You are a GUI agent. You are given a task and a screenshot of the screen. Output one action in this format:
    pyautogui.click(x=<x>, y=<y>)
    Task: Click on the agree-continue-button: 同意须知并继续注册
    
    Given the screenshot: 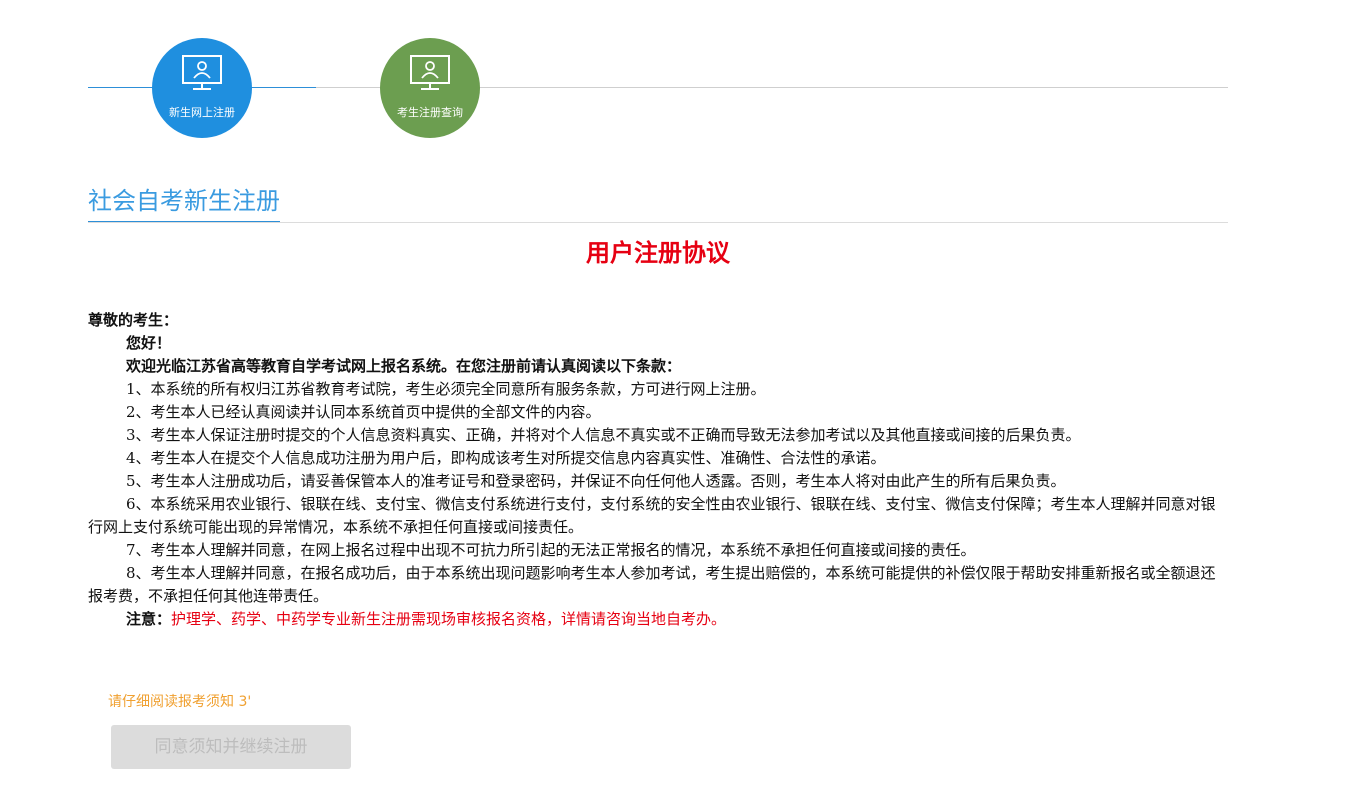 What is the action you would take?
    pyautogui.click(x=231, y=747)
    